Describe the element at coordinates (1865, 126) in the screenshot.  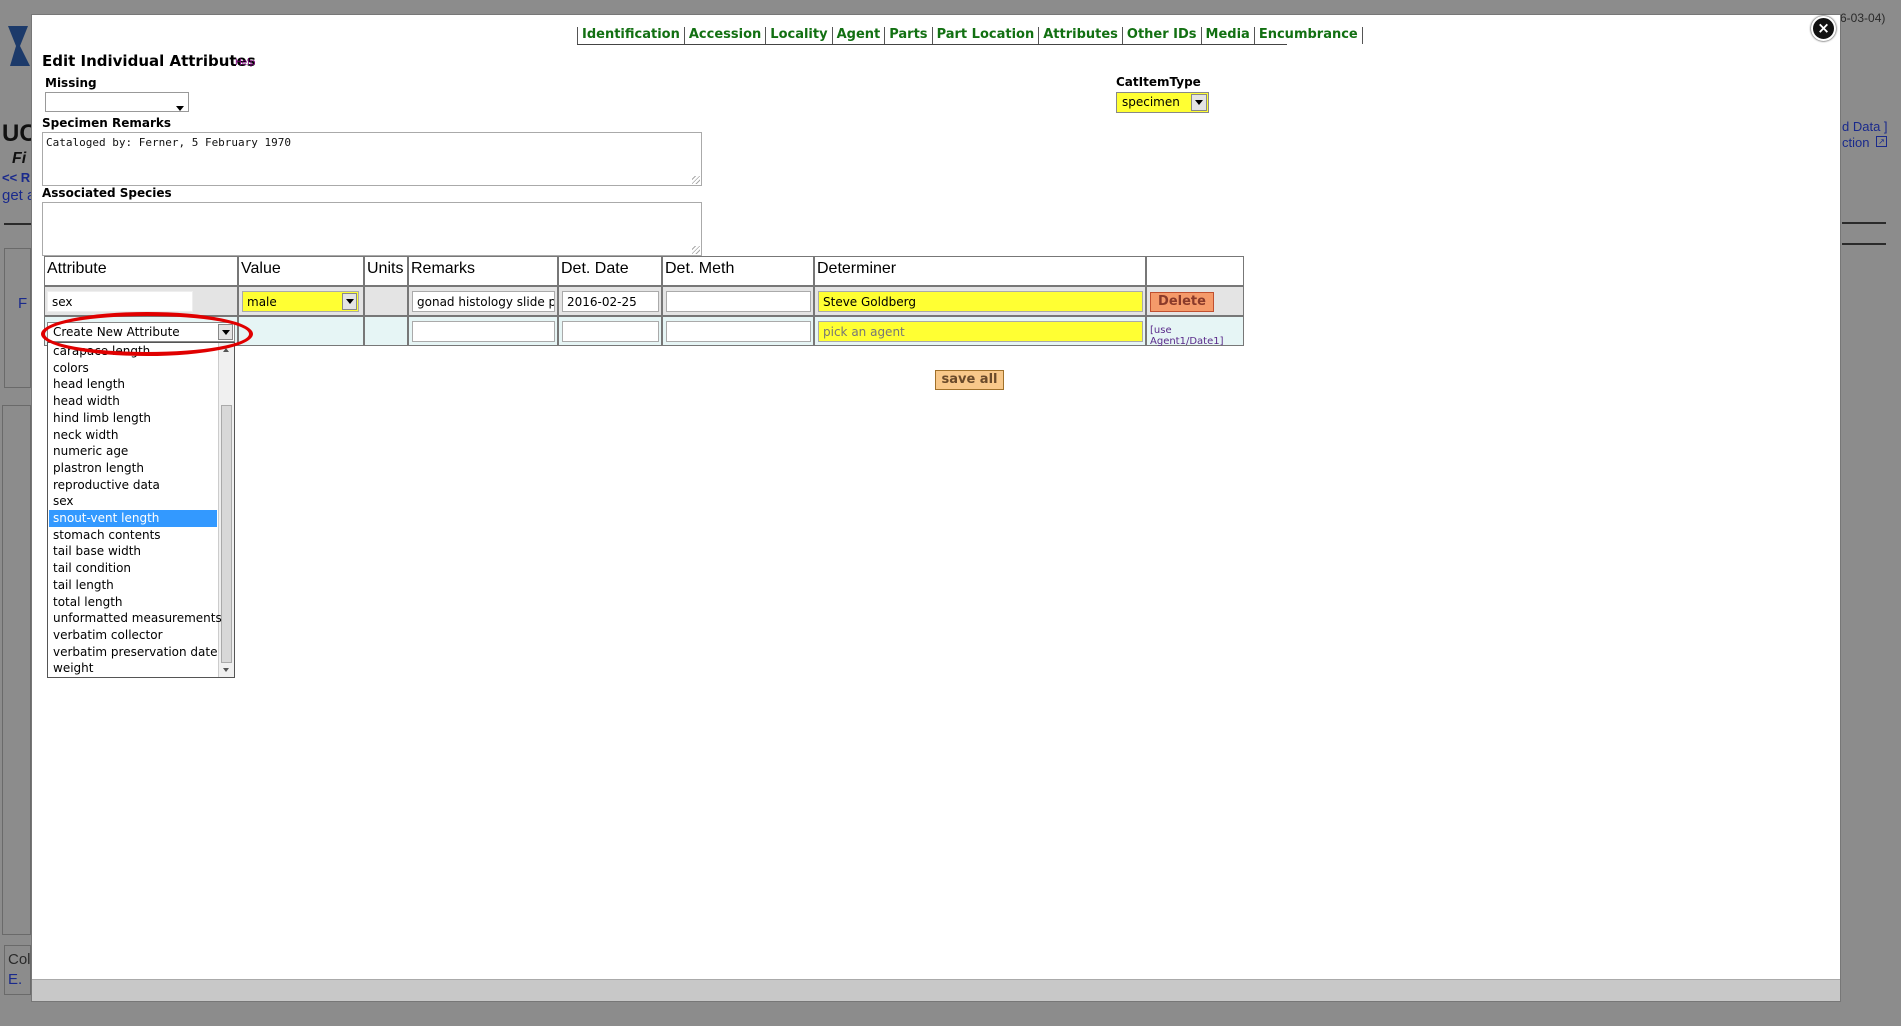
I see `bg-link: d Data ]` at that location.